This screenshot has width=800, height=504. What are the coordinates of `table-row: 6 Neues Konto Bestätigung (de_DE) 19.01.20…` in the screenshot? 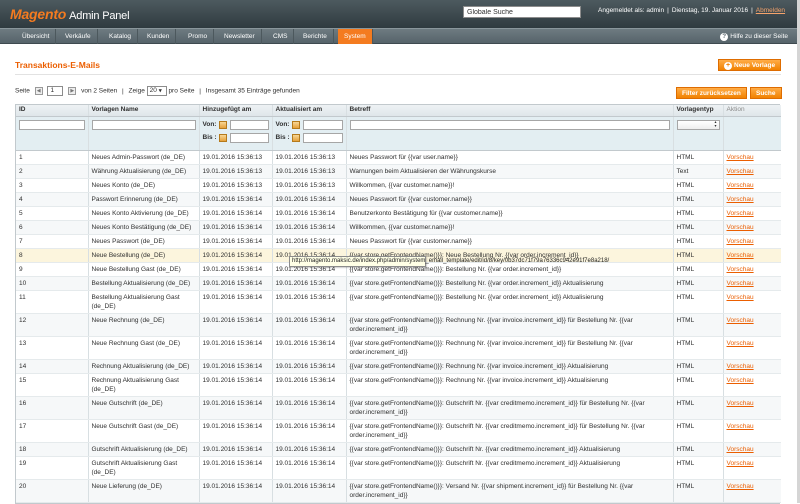 It's located at (398, 227).